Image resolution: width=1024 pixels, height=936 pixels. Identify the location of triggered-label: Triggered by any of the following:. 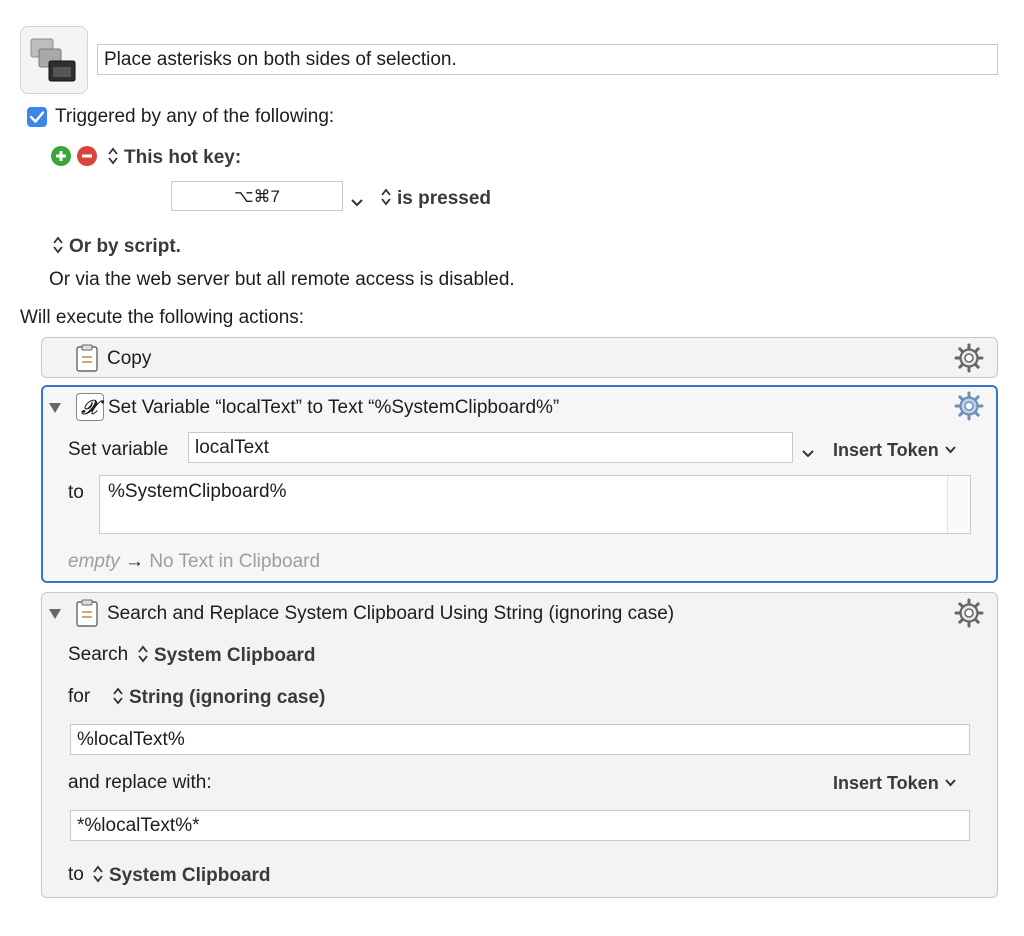
(195, 116).